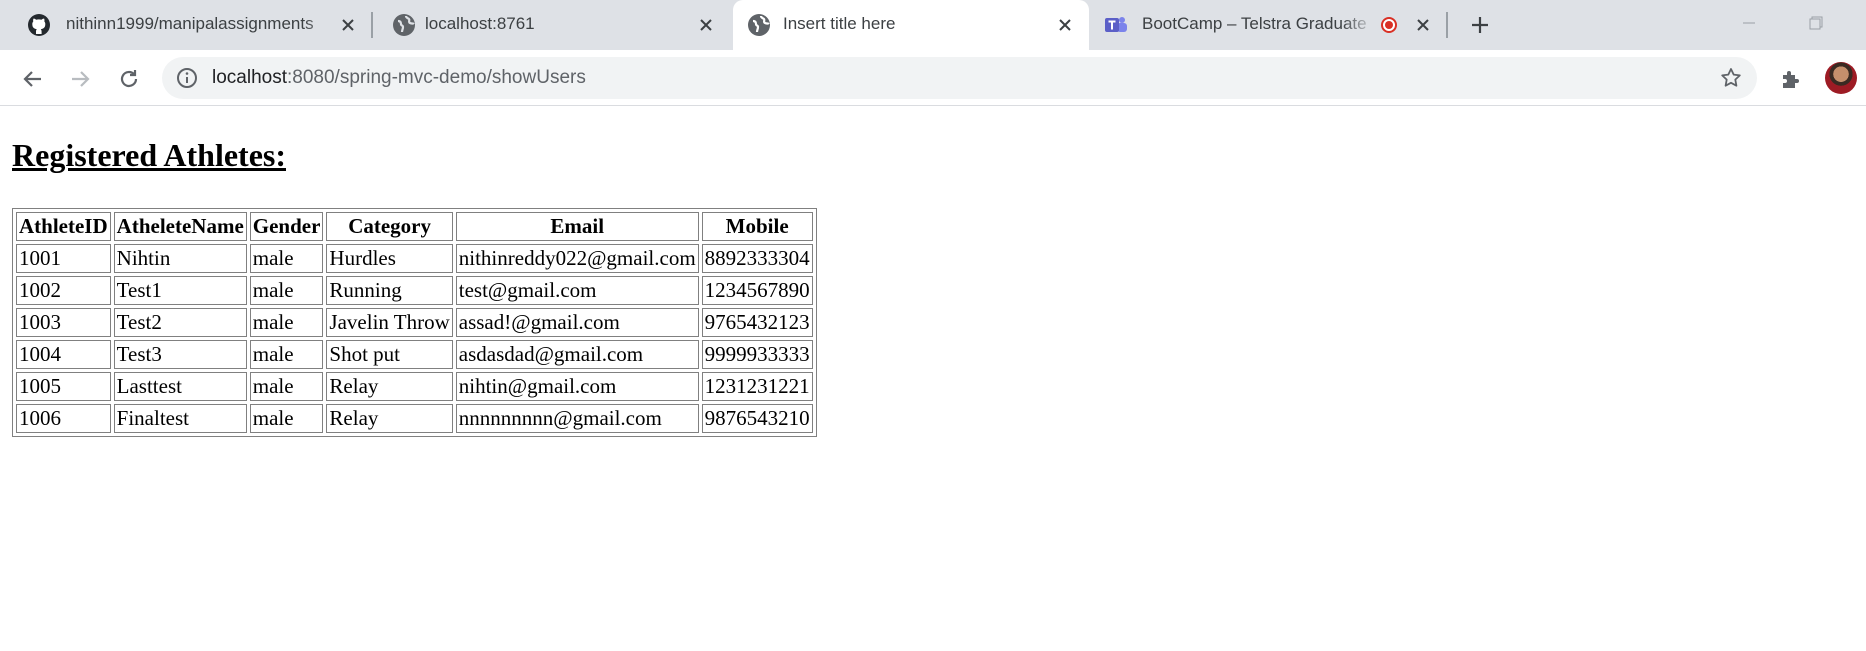  Describe the element at coordinates (389, 258) in the screenshot. I see `cell-category: Hurdles` at that location.